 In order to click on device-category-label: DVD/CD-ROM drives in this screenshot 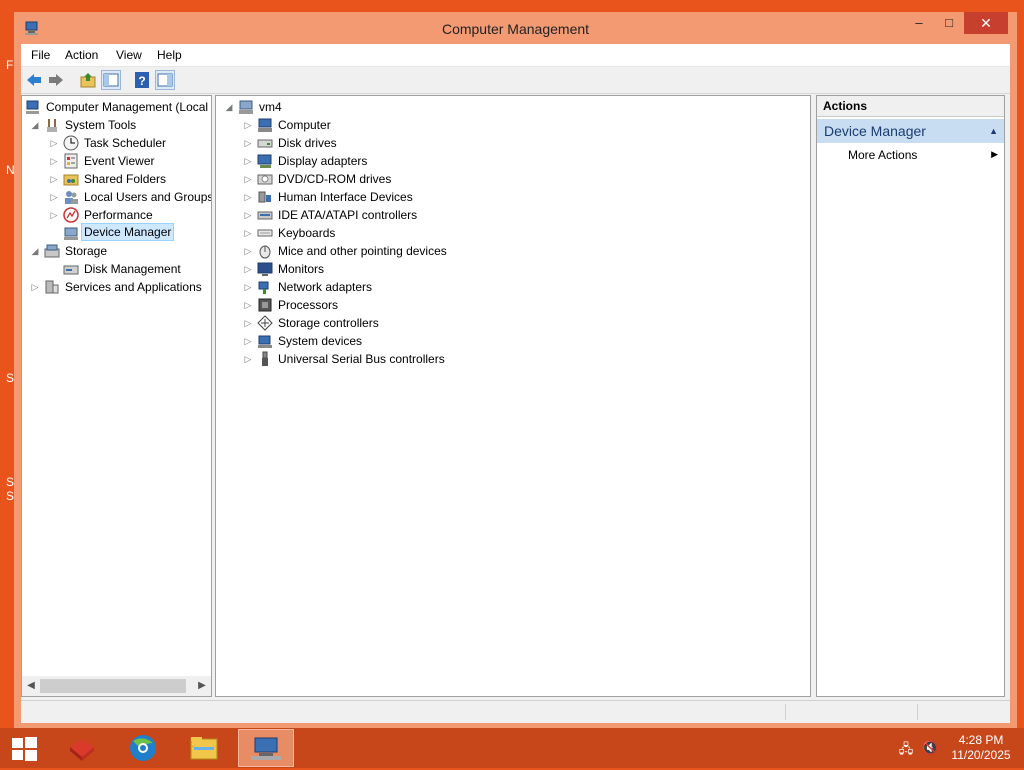, I will do `click(335, 179)`.